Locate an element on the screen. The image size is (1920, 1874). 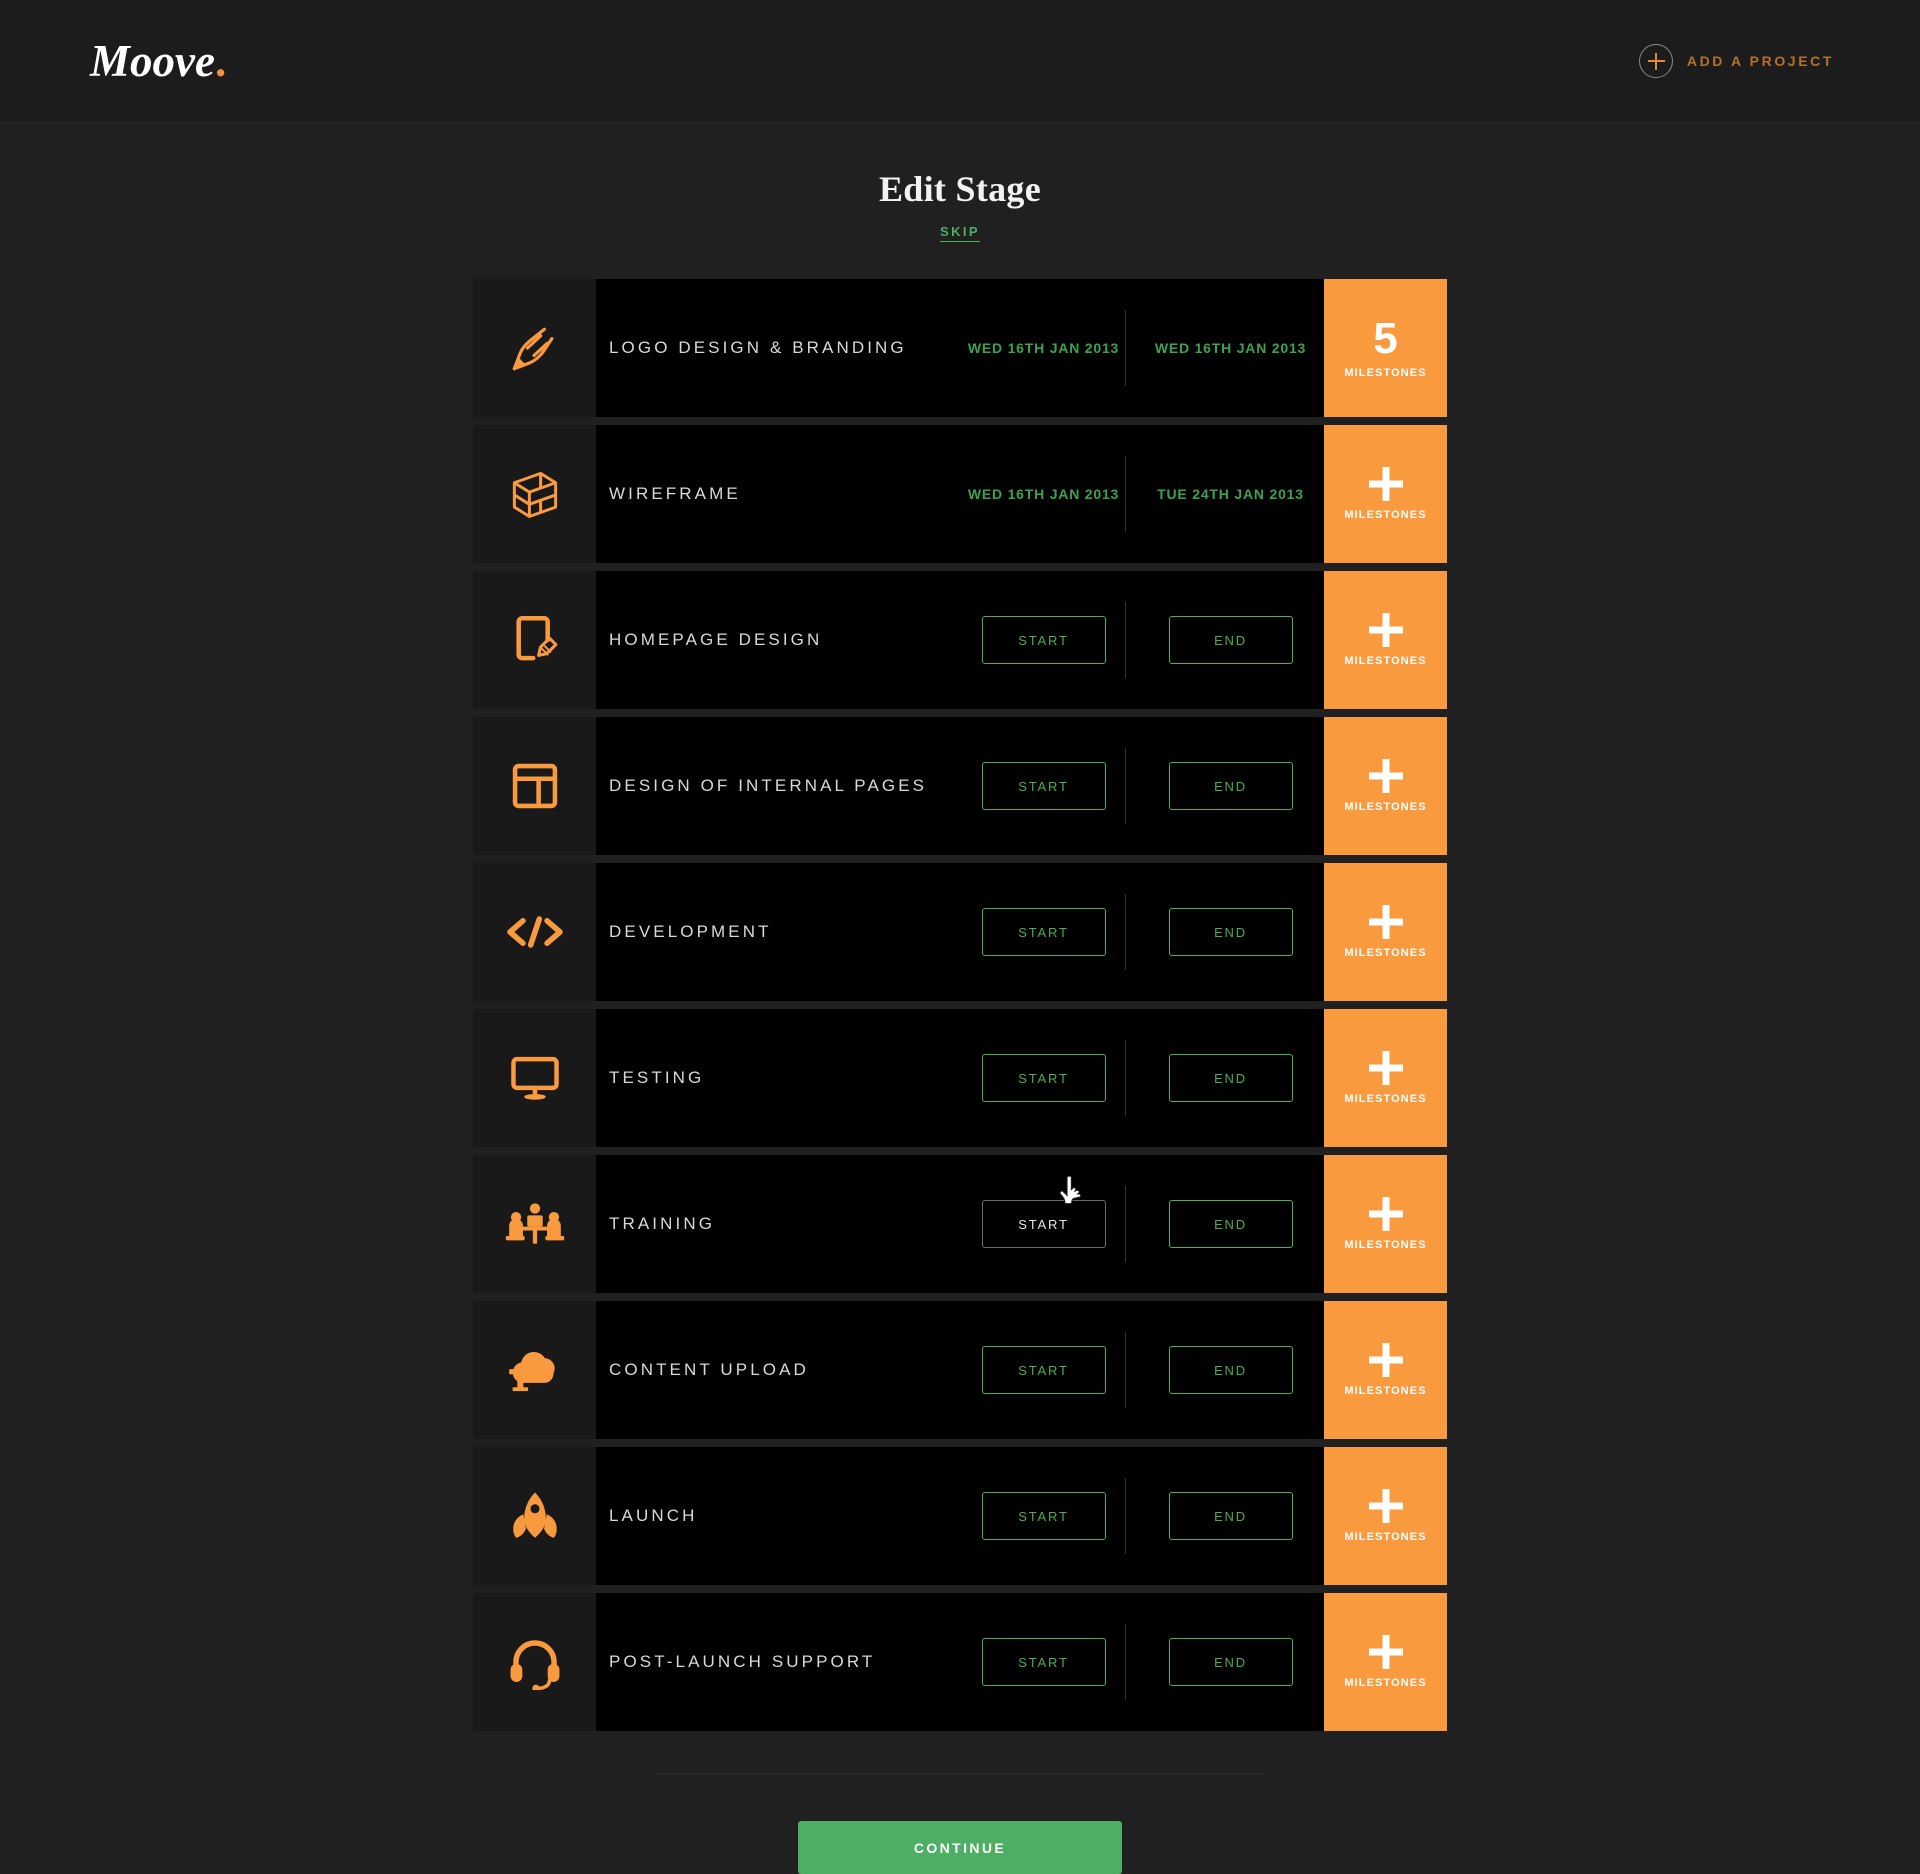
end-date-cell: TUE 24TH JAN 2013 is located at coordinates (1230, 494).